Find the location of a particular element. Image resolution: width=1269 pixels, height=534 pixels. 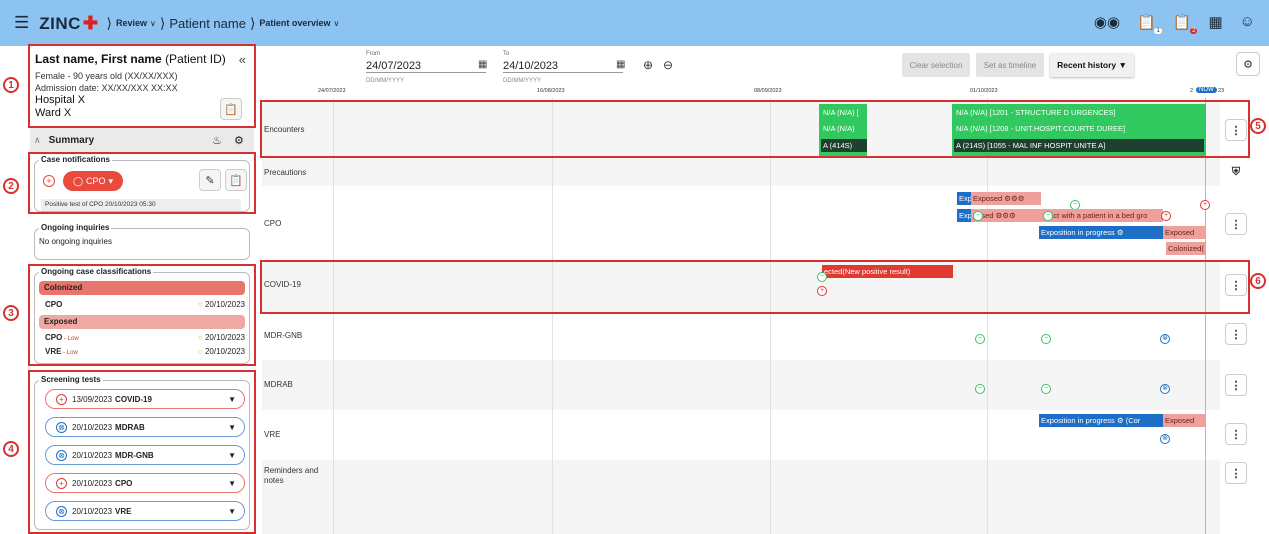

zoom-in-icon: ⊕ is located at coordinates (648, 65).